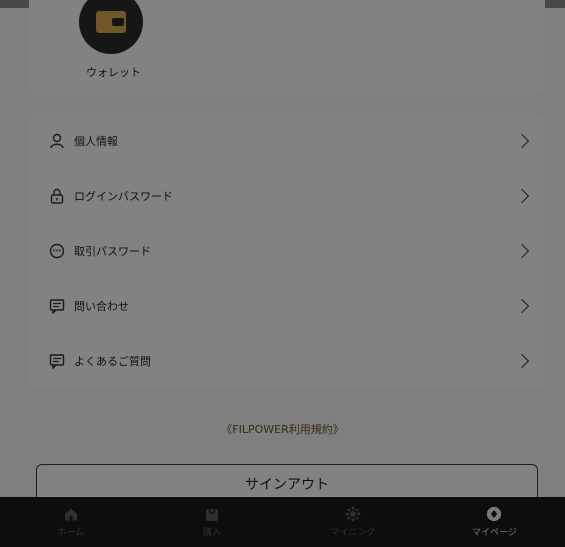 Image resolution: width=565 pixels, height=547 pixels. I want to click on mypage-icon, so click(494, 514).